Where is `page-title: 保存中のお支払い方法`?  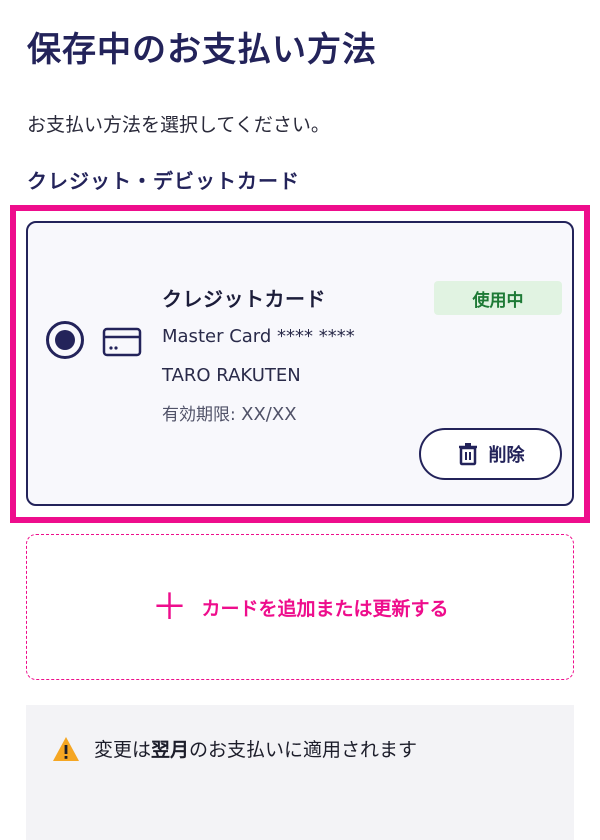 page-title: 保存中のお支払い方法 is located at coordinates (202, 50).